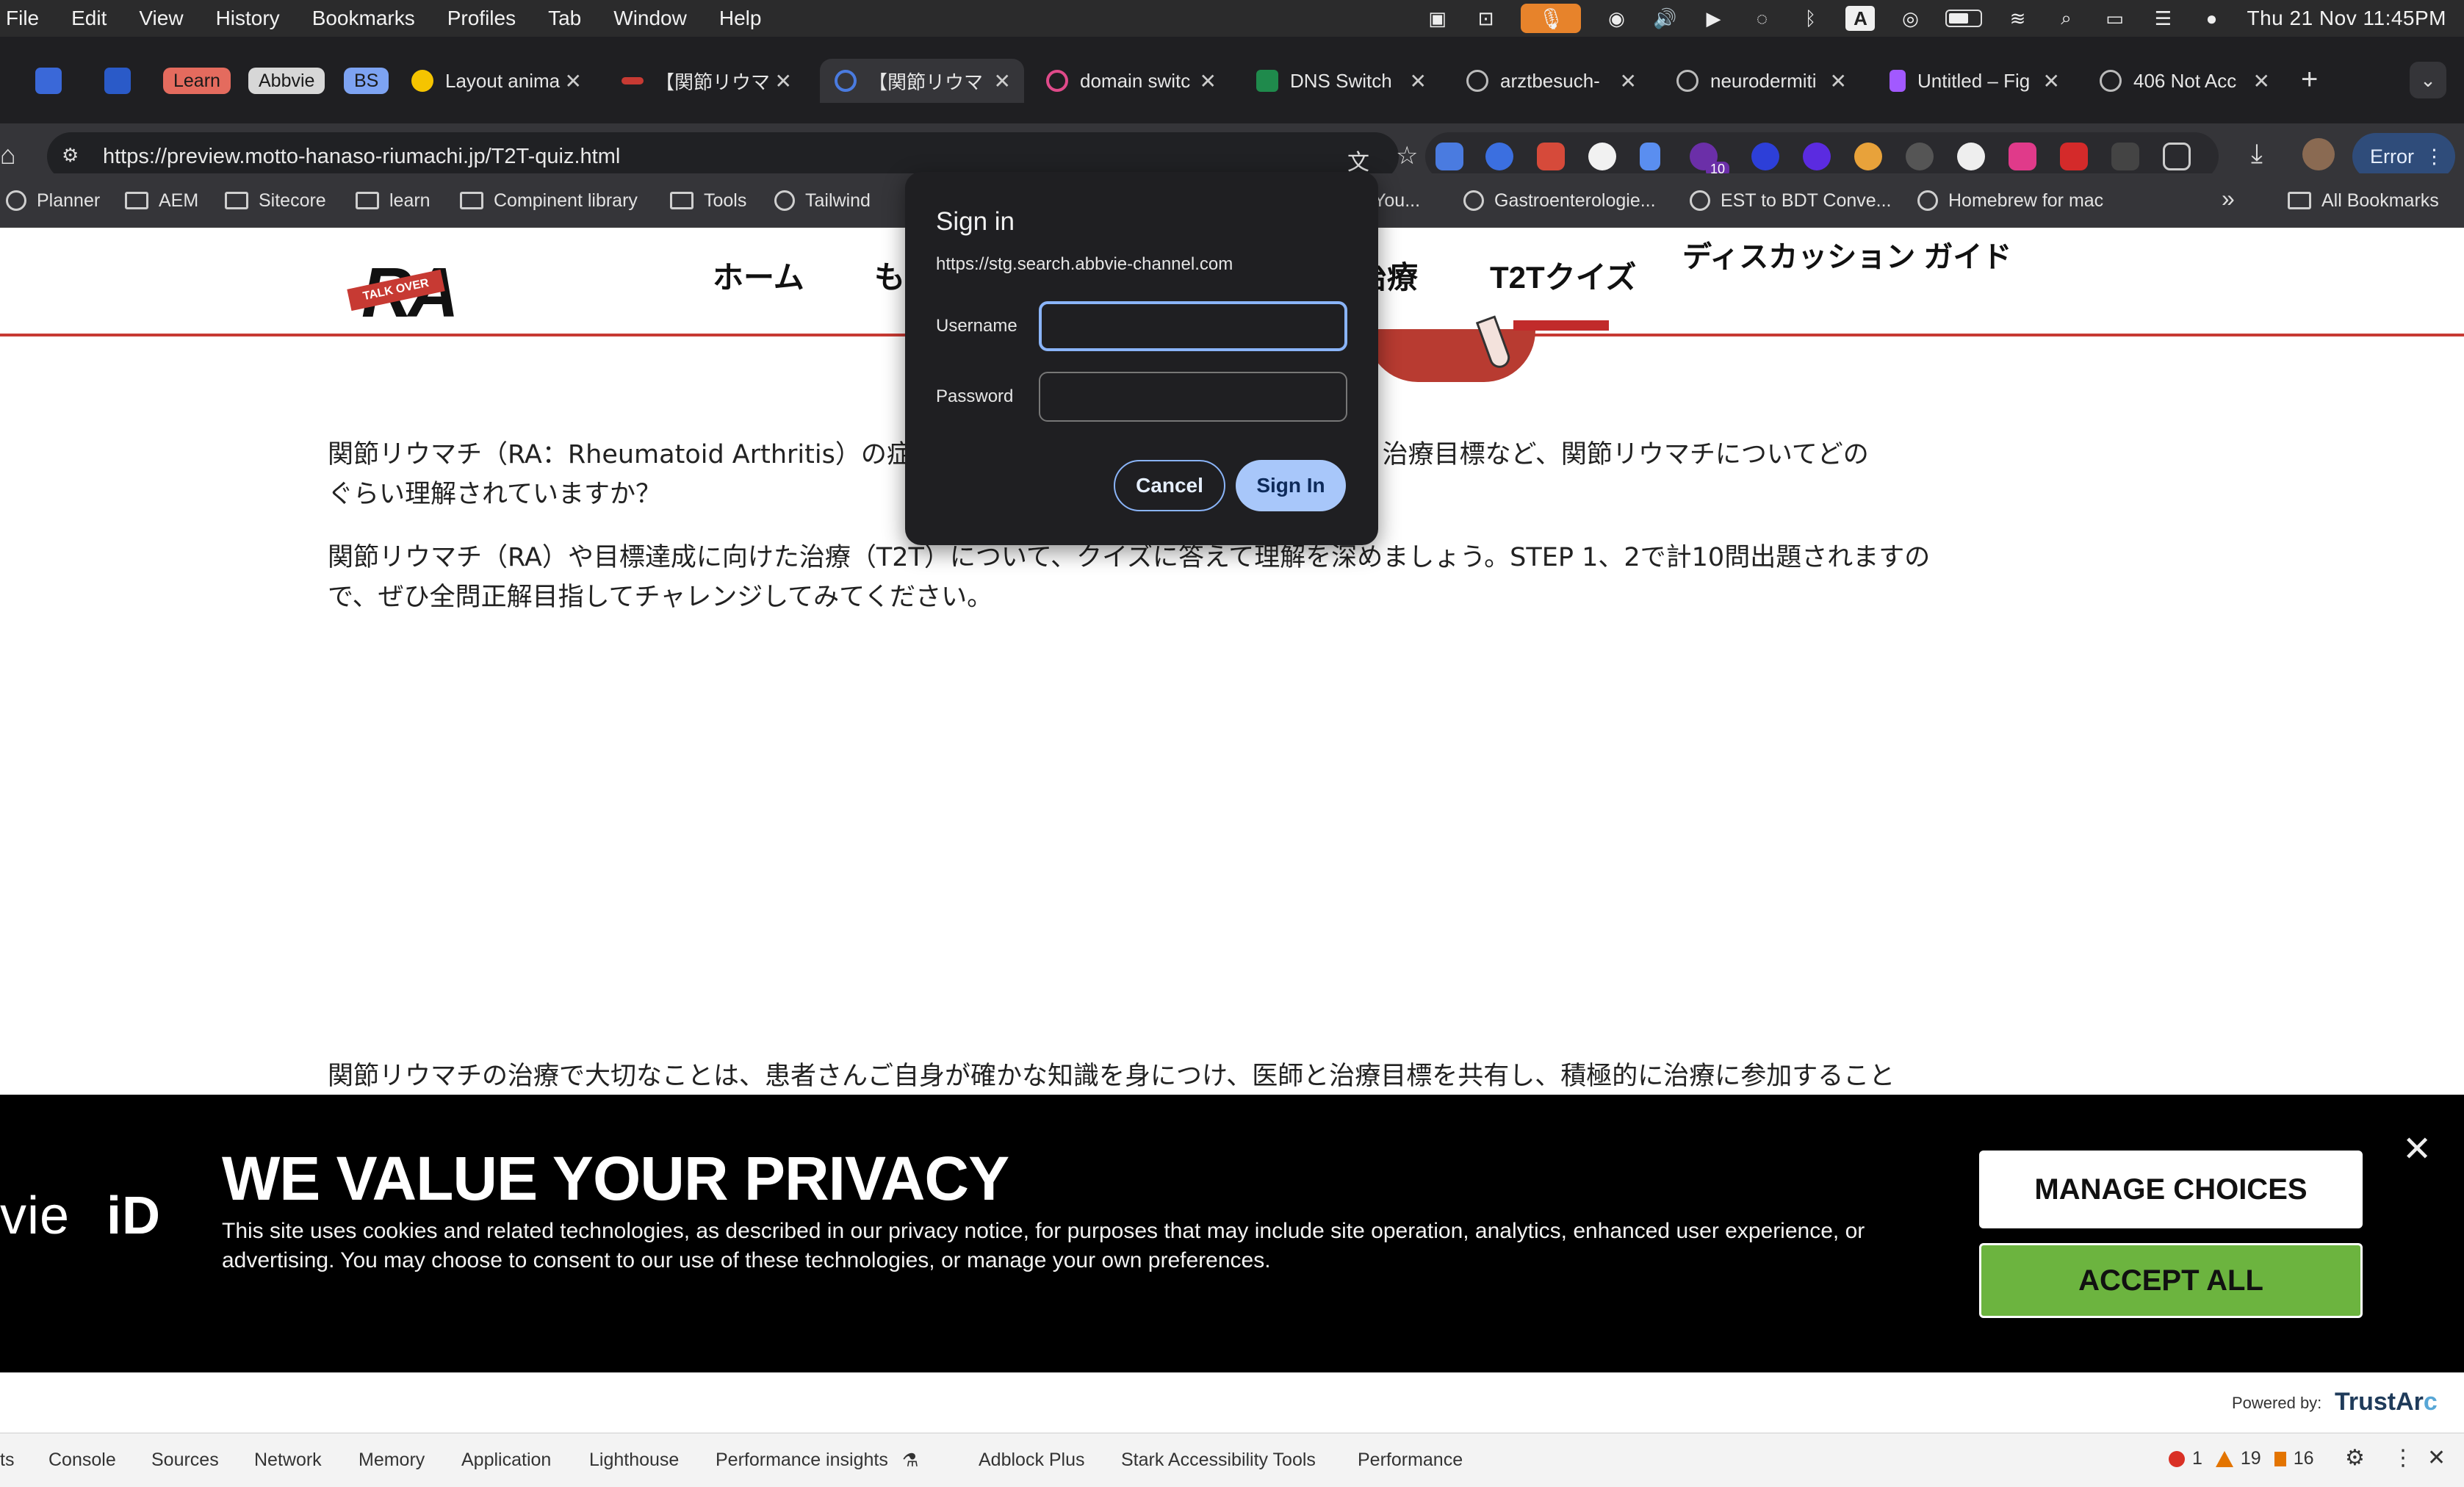 This screenshot has height=1487, width=2464. Describe the element at coordinates (2163, 18) in the screenshot. I see `control-center-icon: ☰` at that location.